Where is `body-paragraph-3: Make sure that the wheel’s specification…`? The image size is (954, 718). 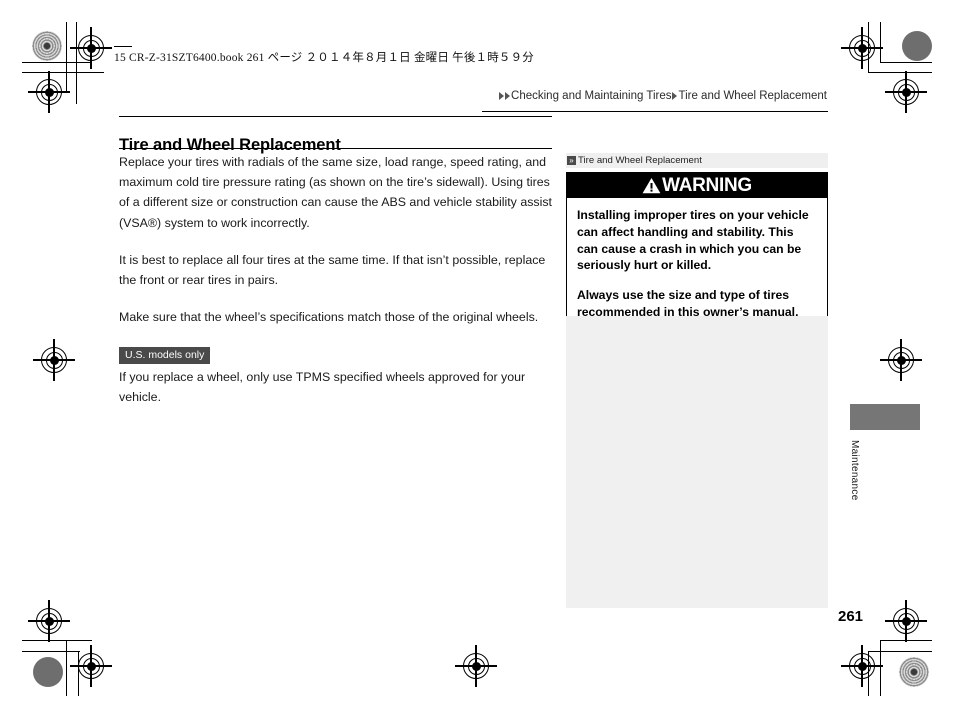
body-paragraph-3: Make sure that the wheel’s specification… is located at coordinates (329, 317).